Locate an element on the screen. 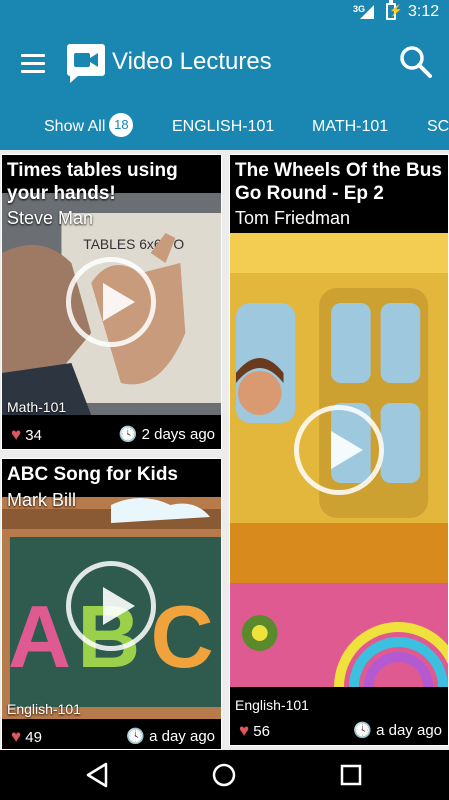 Image resolution: width=449 pixels, height=800 pixels. video-title: ABC Song for Kids is located at coordinates (92, 474).